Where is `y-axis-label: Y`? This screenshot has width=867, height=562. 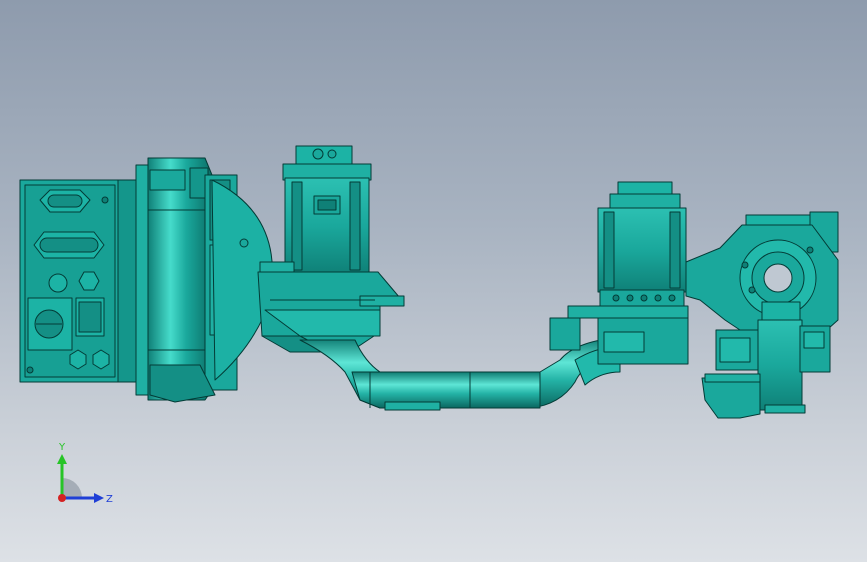 y-axis-label: Y is located at coordinates (62, 447).